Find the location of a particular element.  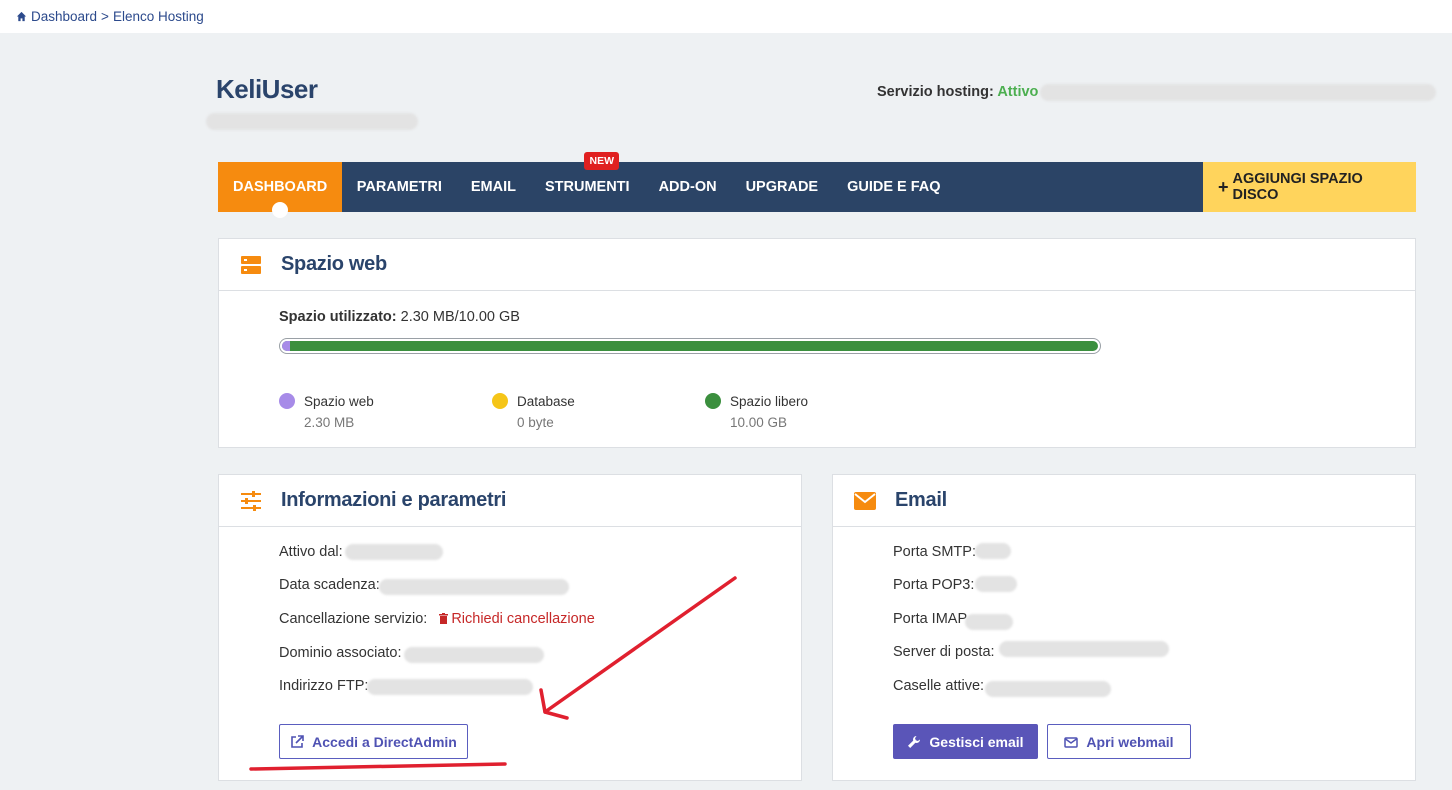

redacted-domain is located at coordinates (312, 121).